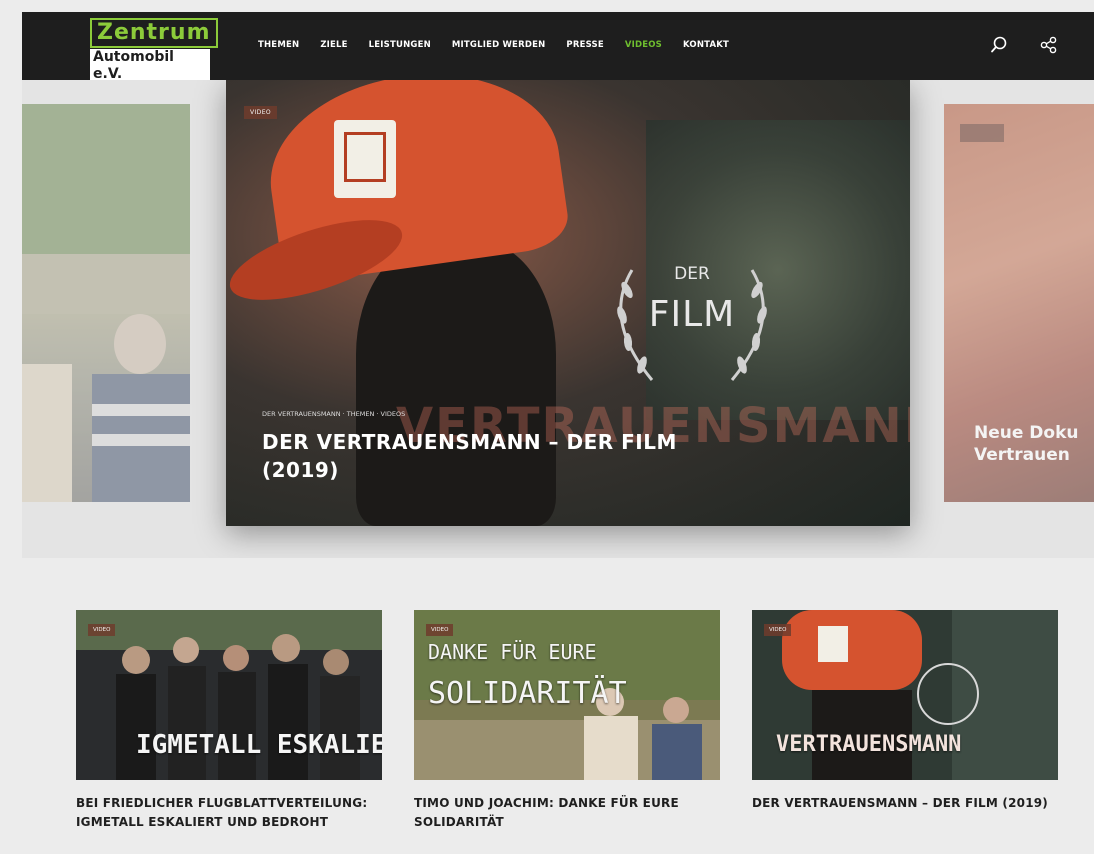  I want to click on film-emblem-film: FILM, so click(692, 314).